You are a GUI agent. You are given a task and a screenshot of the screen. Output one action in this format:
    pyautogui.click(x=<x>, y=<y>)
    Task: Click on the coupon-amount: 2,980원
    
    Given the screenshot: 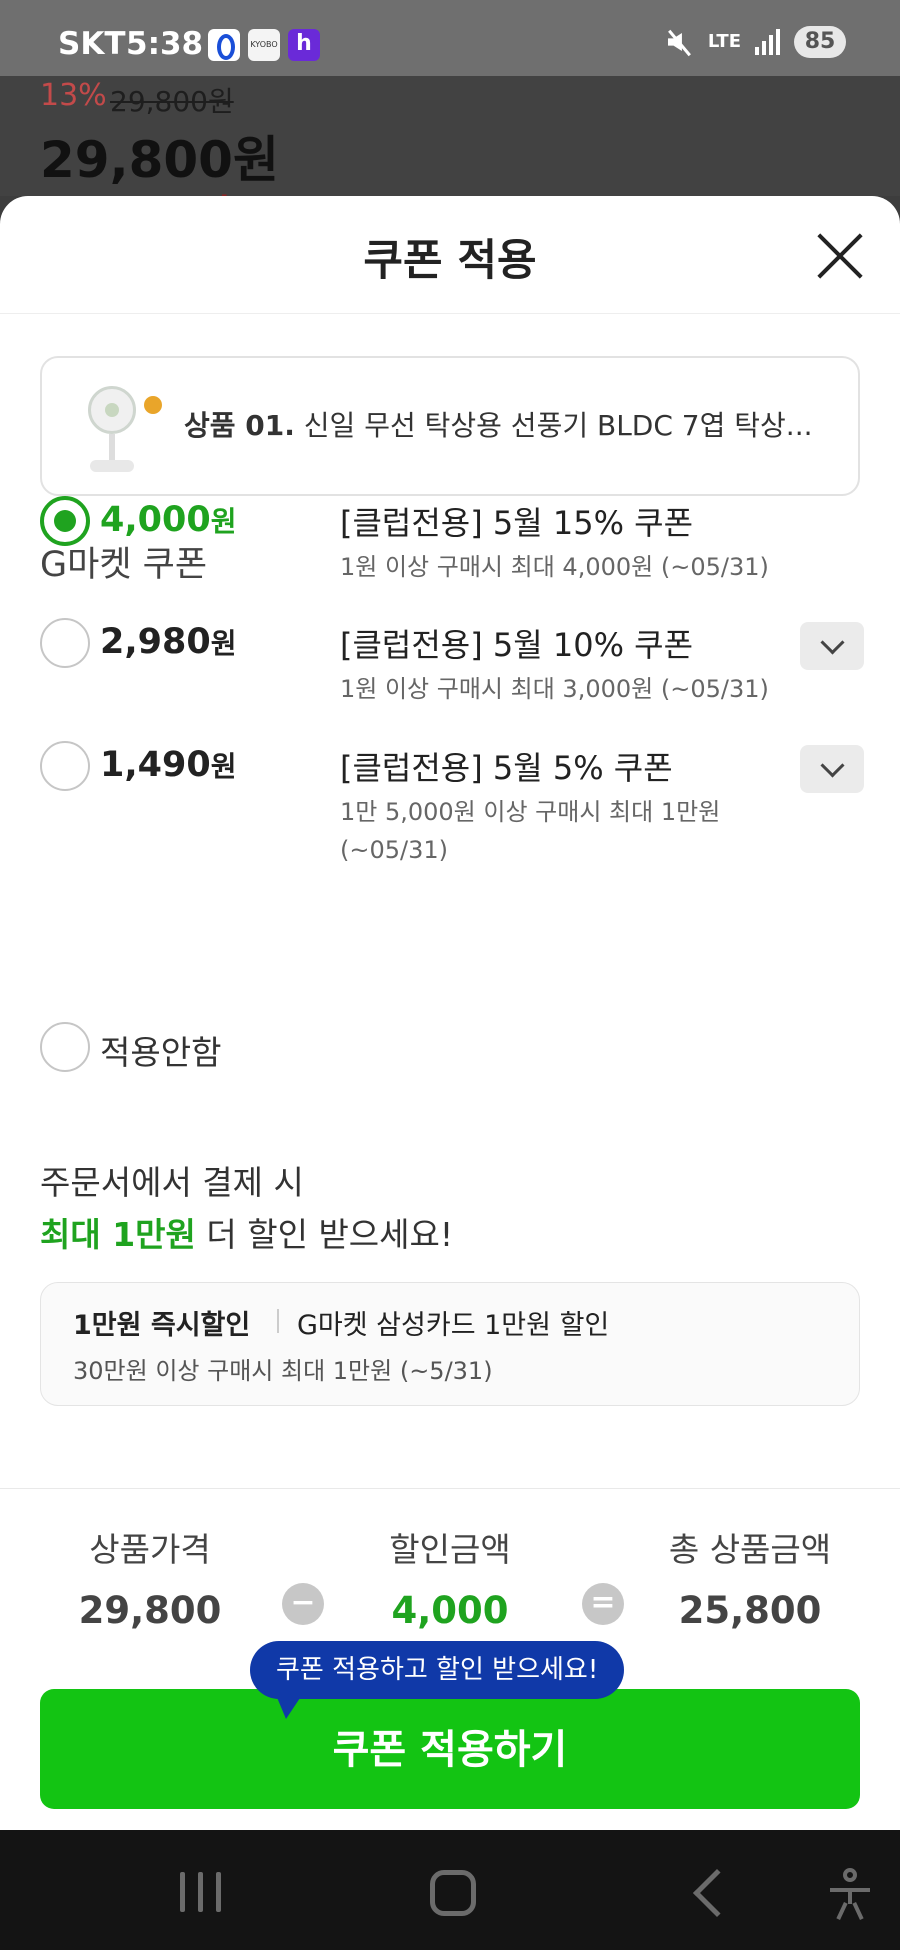 What is the action you would take?
    pyautogui.click(x=168, y=642)
    